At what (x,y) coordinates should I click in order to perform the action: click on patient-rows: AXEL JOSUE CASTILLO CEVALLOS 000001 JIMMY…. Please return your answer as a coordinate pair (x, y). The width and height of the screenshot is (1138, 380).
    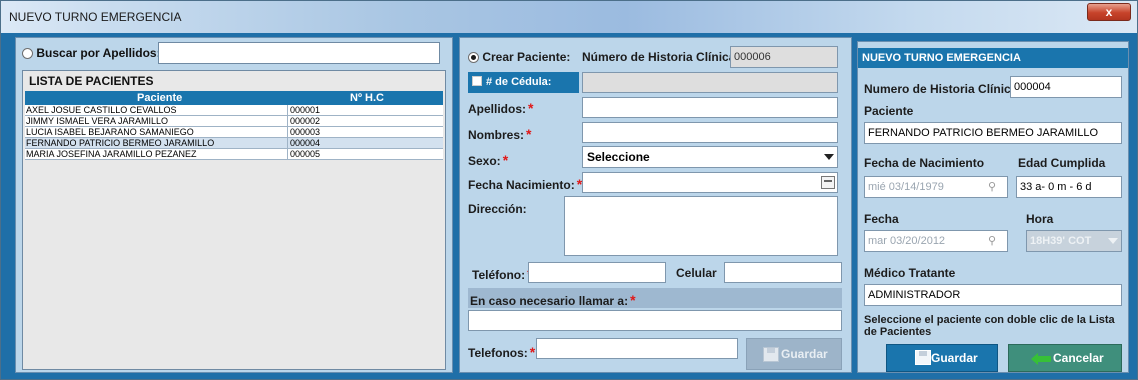
    Looking at the image, I should click on (234, 132).